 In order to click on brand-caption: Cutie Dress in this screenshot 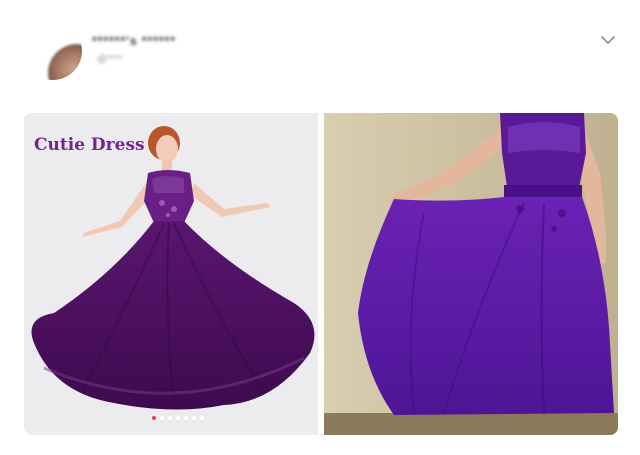, I will do `click(89, 145)`.